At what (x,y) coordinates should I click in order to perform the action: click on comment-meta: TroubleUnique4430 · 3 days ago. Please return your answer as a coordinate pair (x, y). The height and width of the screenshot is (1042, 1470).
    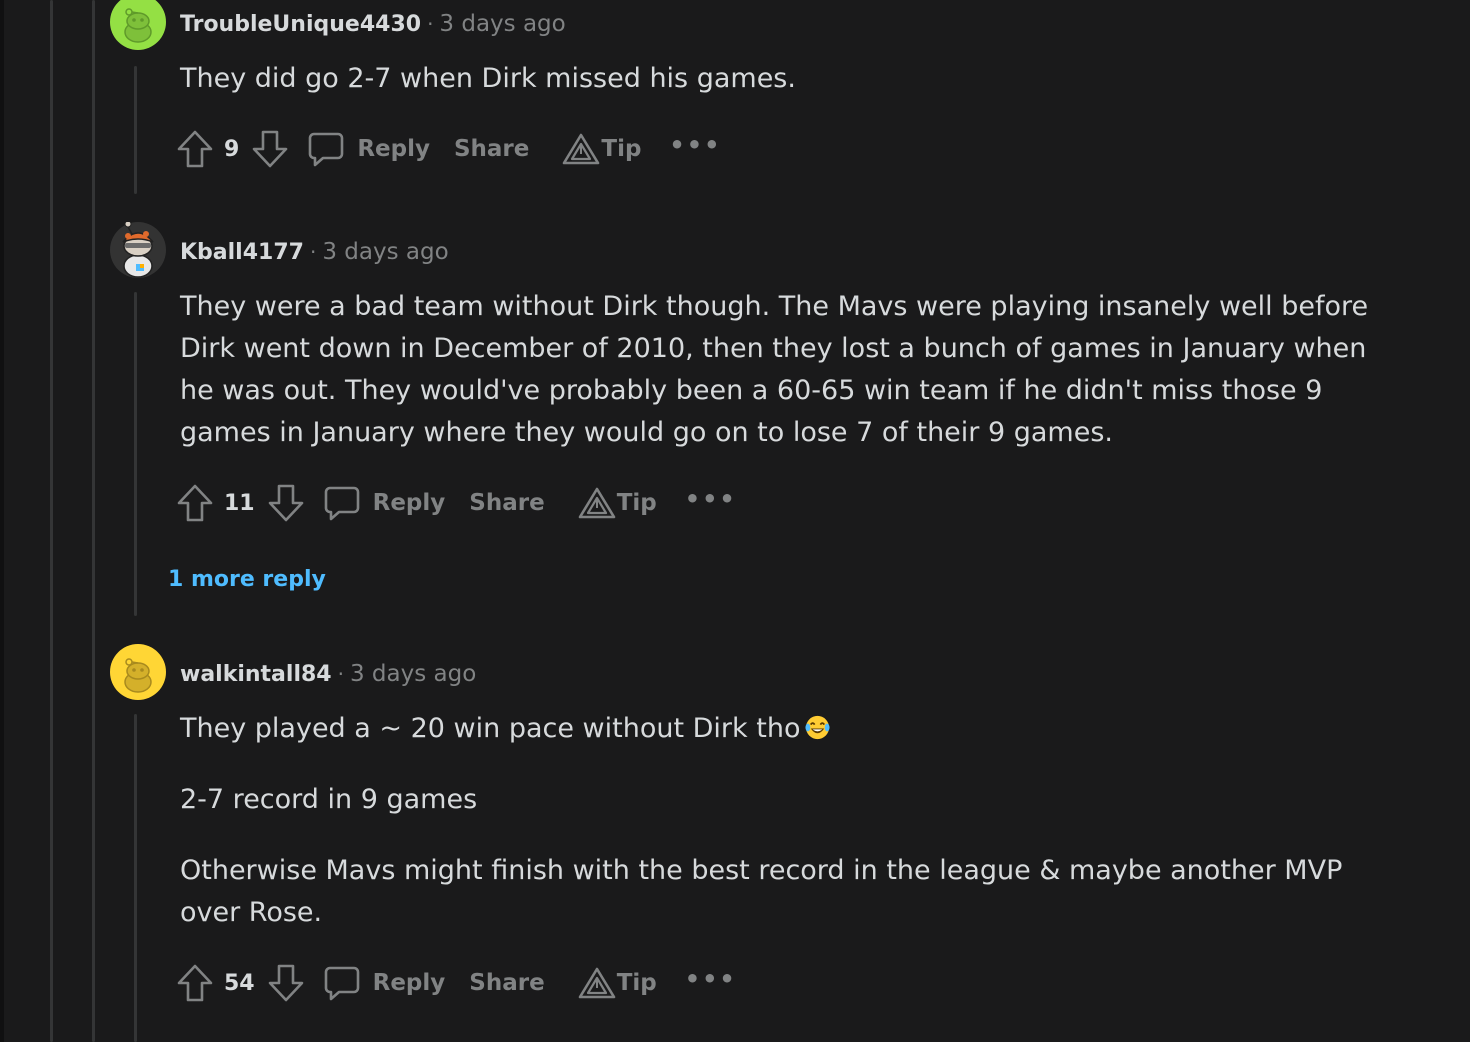
    Looking at the image, I should click on (373, 24).